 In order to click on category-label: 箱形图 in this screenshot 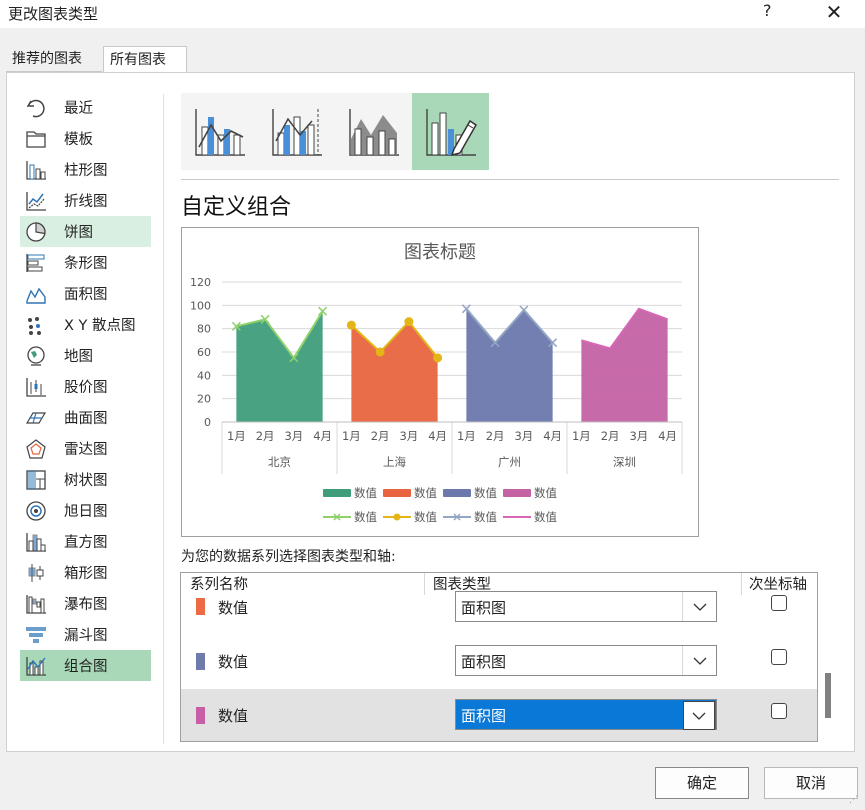, I will do `click(86, 574)`.